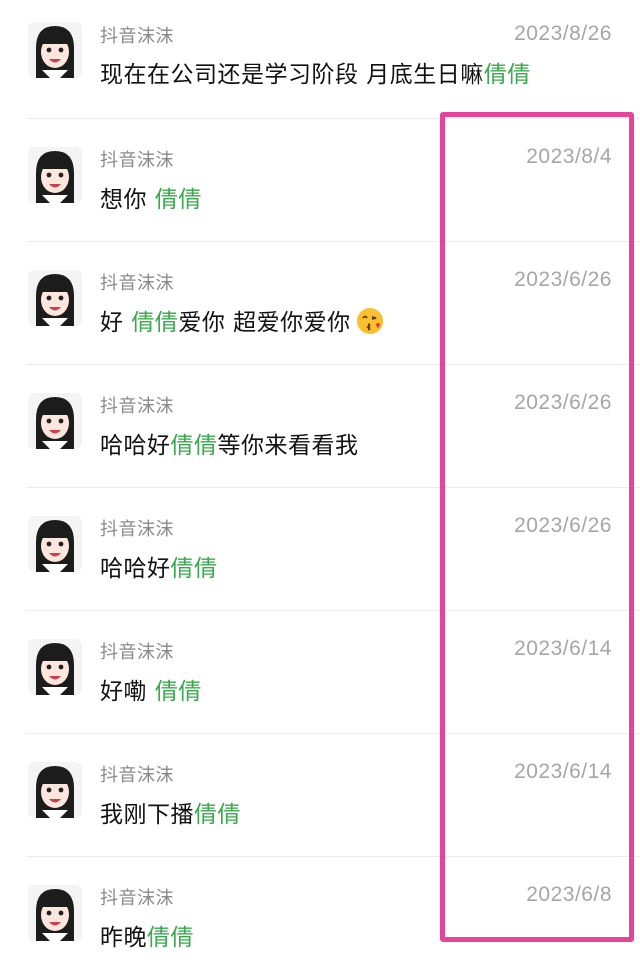 Image resolution: width=640 pixels, height=979 pixels. What do you see at coordinates (264, 323) in the screenshot?
I see `message-text-tail: 爱你 超爱你爱你` at bounding box center [264, 323].